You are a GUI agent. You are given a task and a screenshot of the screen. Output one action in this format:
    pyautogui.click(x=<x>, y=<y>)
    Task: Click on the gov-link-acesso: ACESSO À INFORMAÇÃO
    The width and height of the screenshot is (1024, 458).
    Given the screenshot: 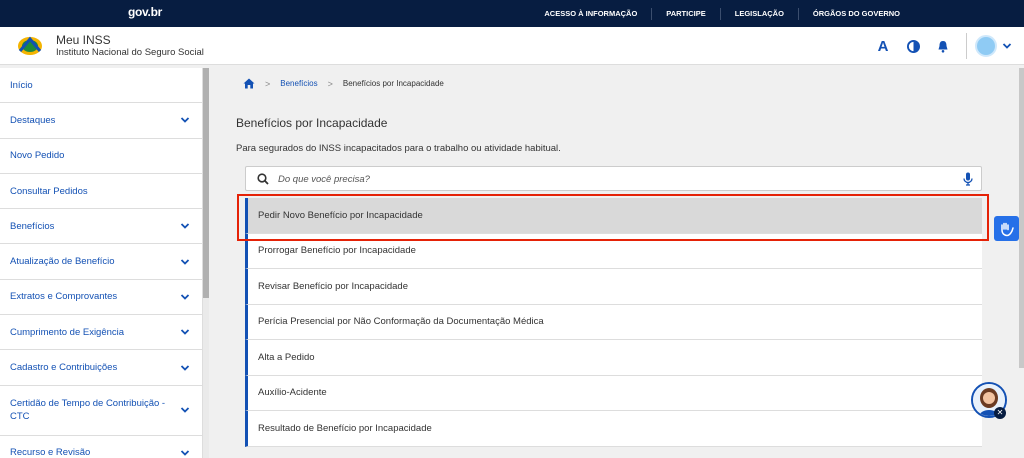 What is the action you would take?
    pyautogui.click(x=590, y=14)
    